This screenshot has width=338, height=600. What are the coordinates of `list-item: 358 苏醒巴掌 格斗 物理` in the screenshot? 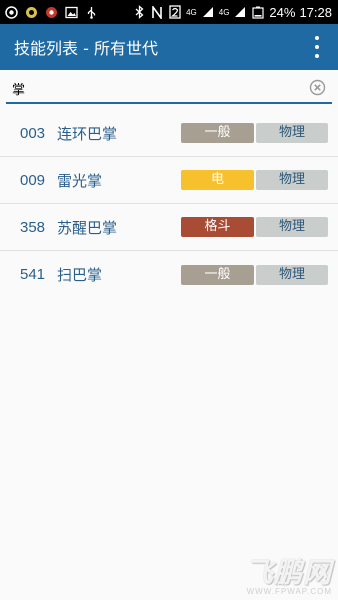 It's located at (169, 227).